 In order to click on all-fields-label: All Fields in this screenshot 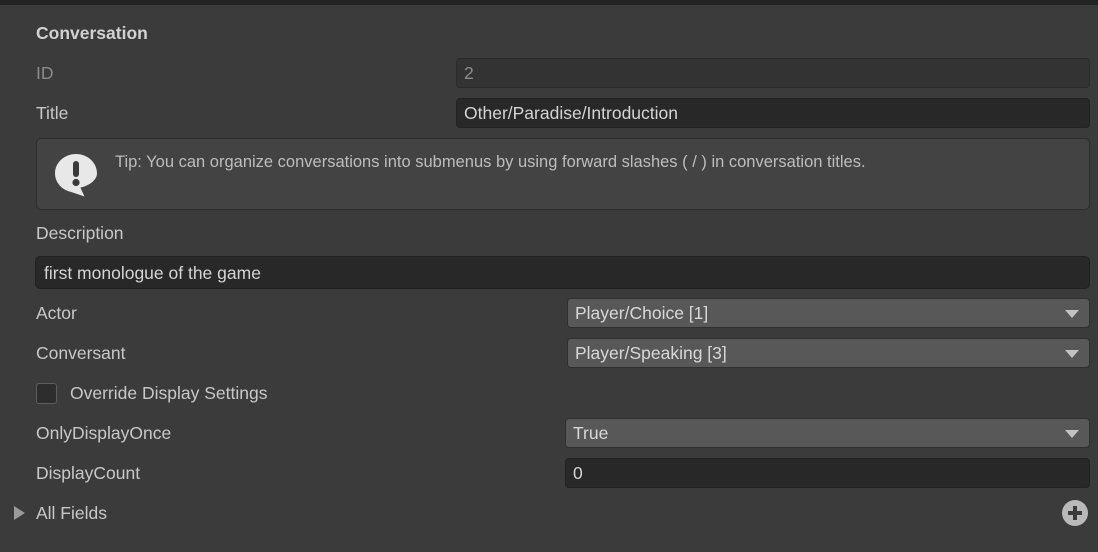, I will do `click(71, 513)`.